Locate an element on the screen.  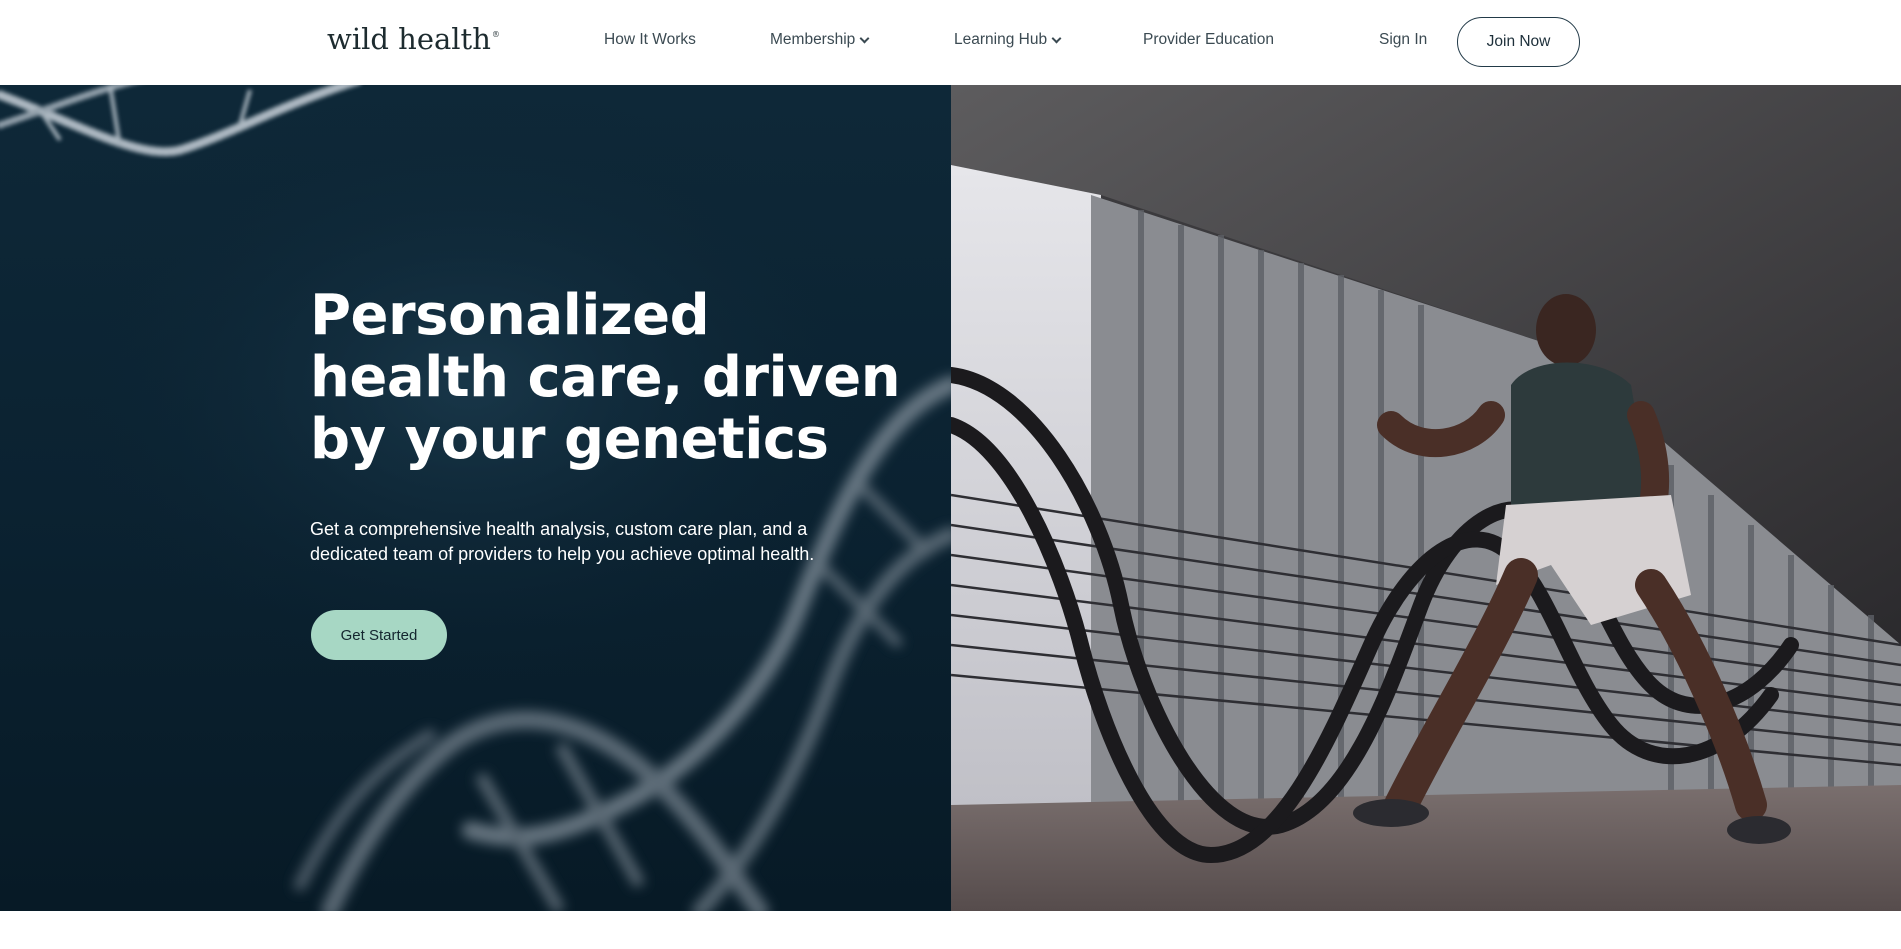
nav-provider-education-label: Provider Education is located at coordinates (1208, 39).